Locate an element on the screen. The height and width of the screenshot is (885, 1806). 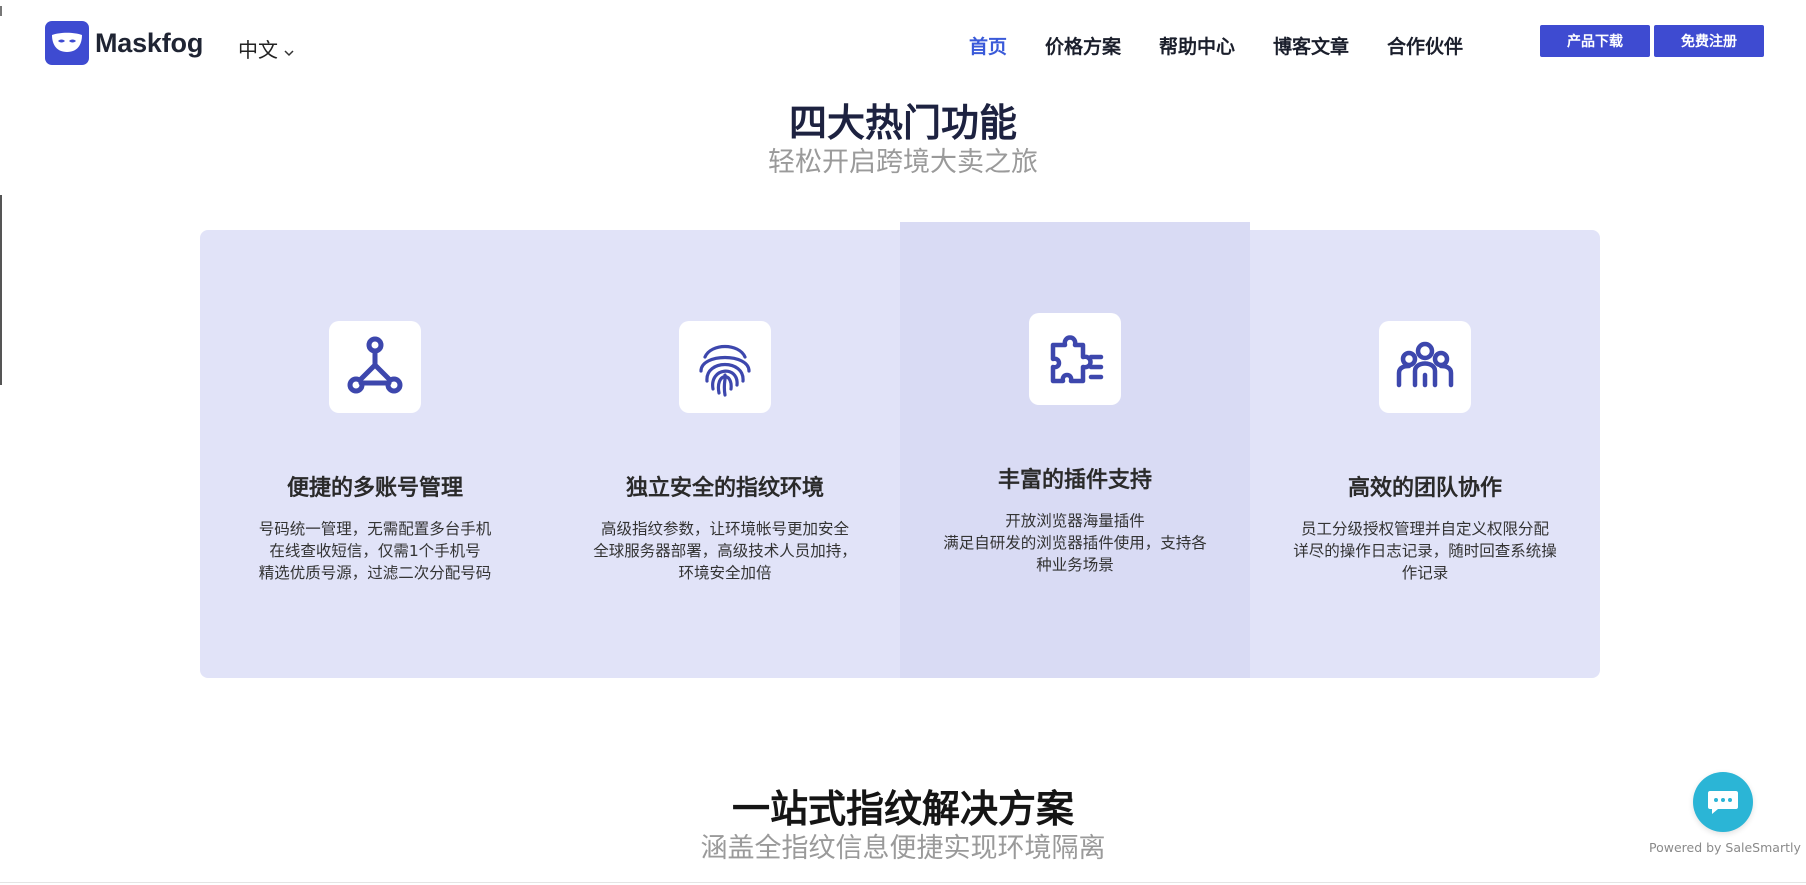
chevron-down-icon is located at coordinates (289, 50).